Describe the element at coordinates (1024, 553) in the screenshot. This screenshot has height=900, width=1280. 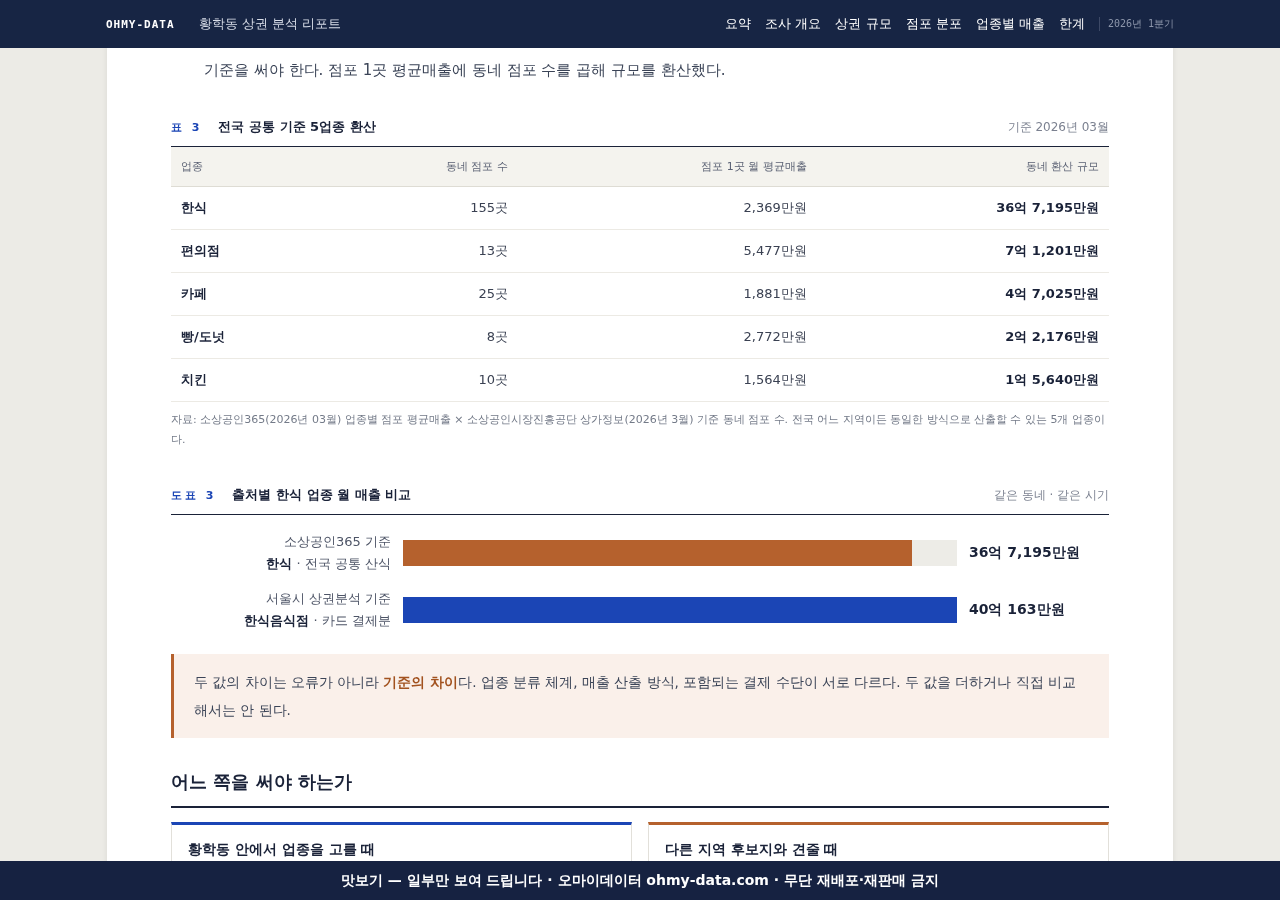
I see `bar-value: 36억 7,195만원` at that location.